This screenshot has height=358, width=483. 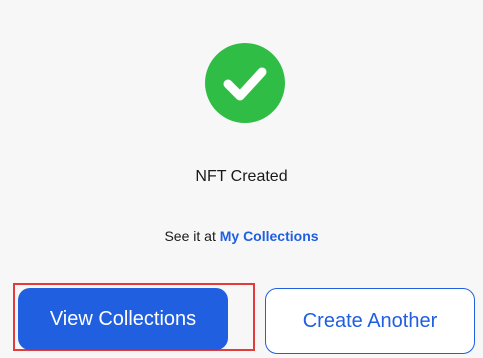 What do you see at coordinates (241, 176) in the screenshot?
I see `page-title: NFT Created` at bounding box center [241, 176].